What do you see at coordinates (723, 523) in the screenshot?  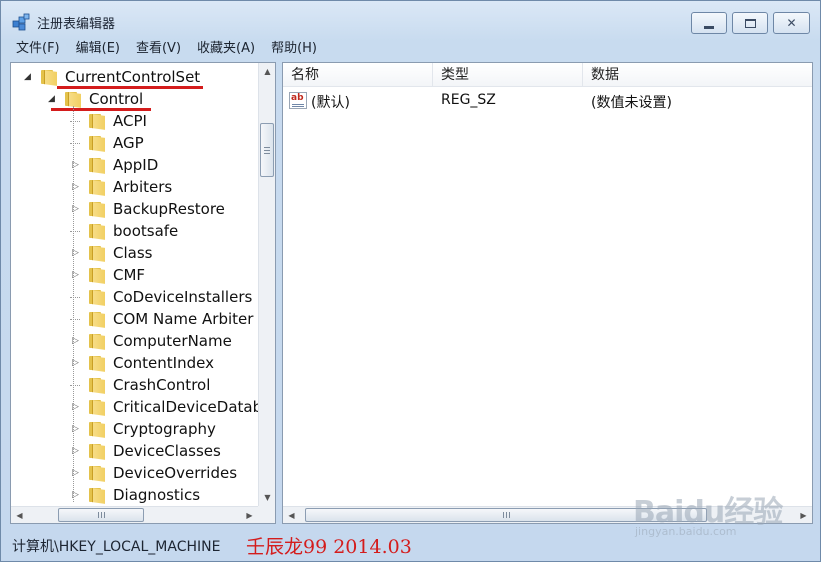 I see `baidu-watermark: Baidu经验 jingyan.baidu.com` at bounding box center [723, 523].